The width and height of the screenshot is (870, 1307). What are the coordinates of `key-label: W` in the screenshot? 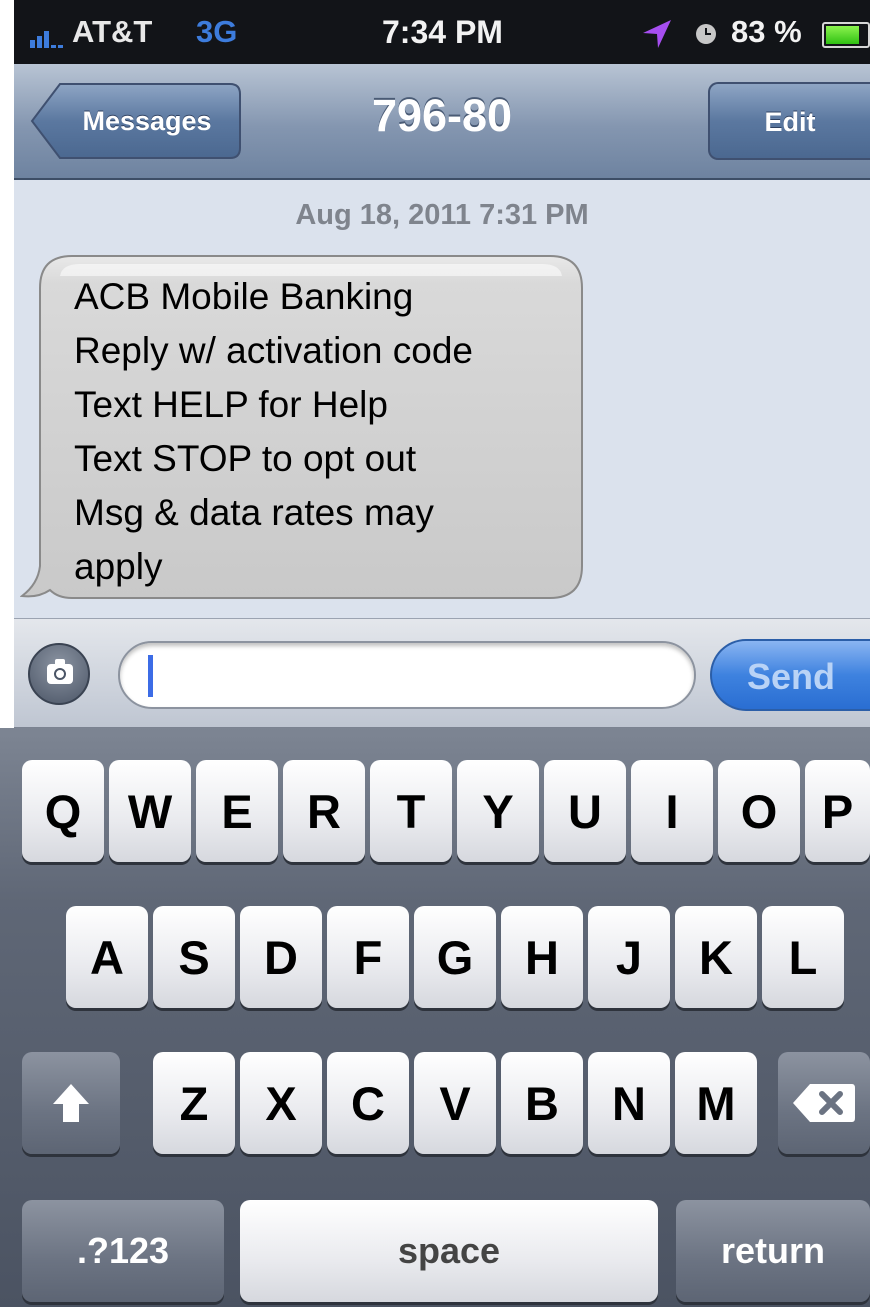 It's located at (150, 811).